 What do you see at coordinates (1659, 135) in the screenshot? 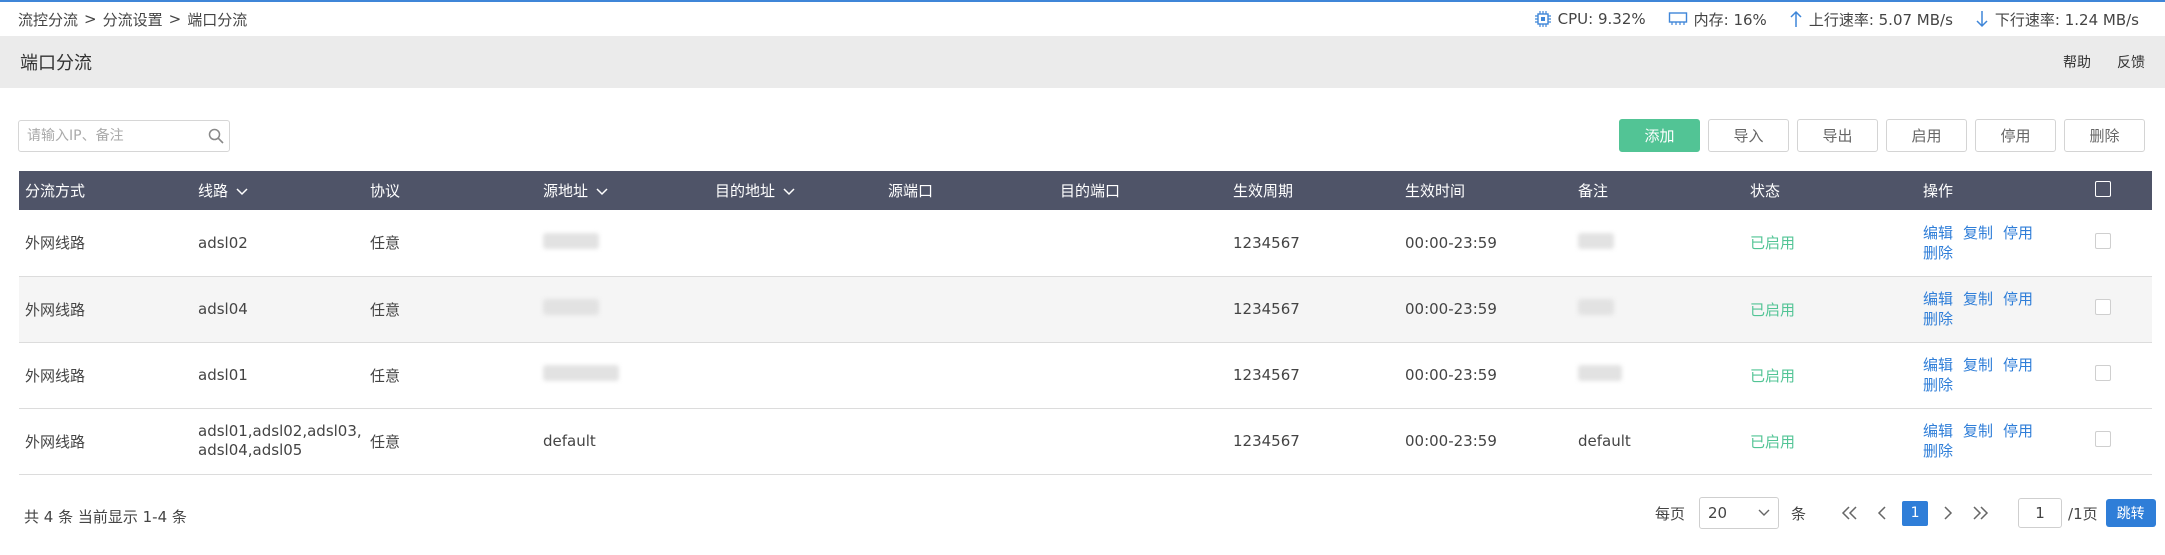
I see `add-button: 添加` at bounding box center [1659, 135].